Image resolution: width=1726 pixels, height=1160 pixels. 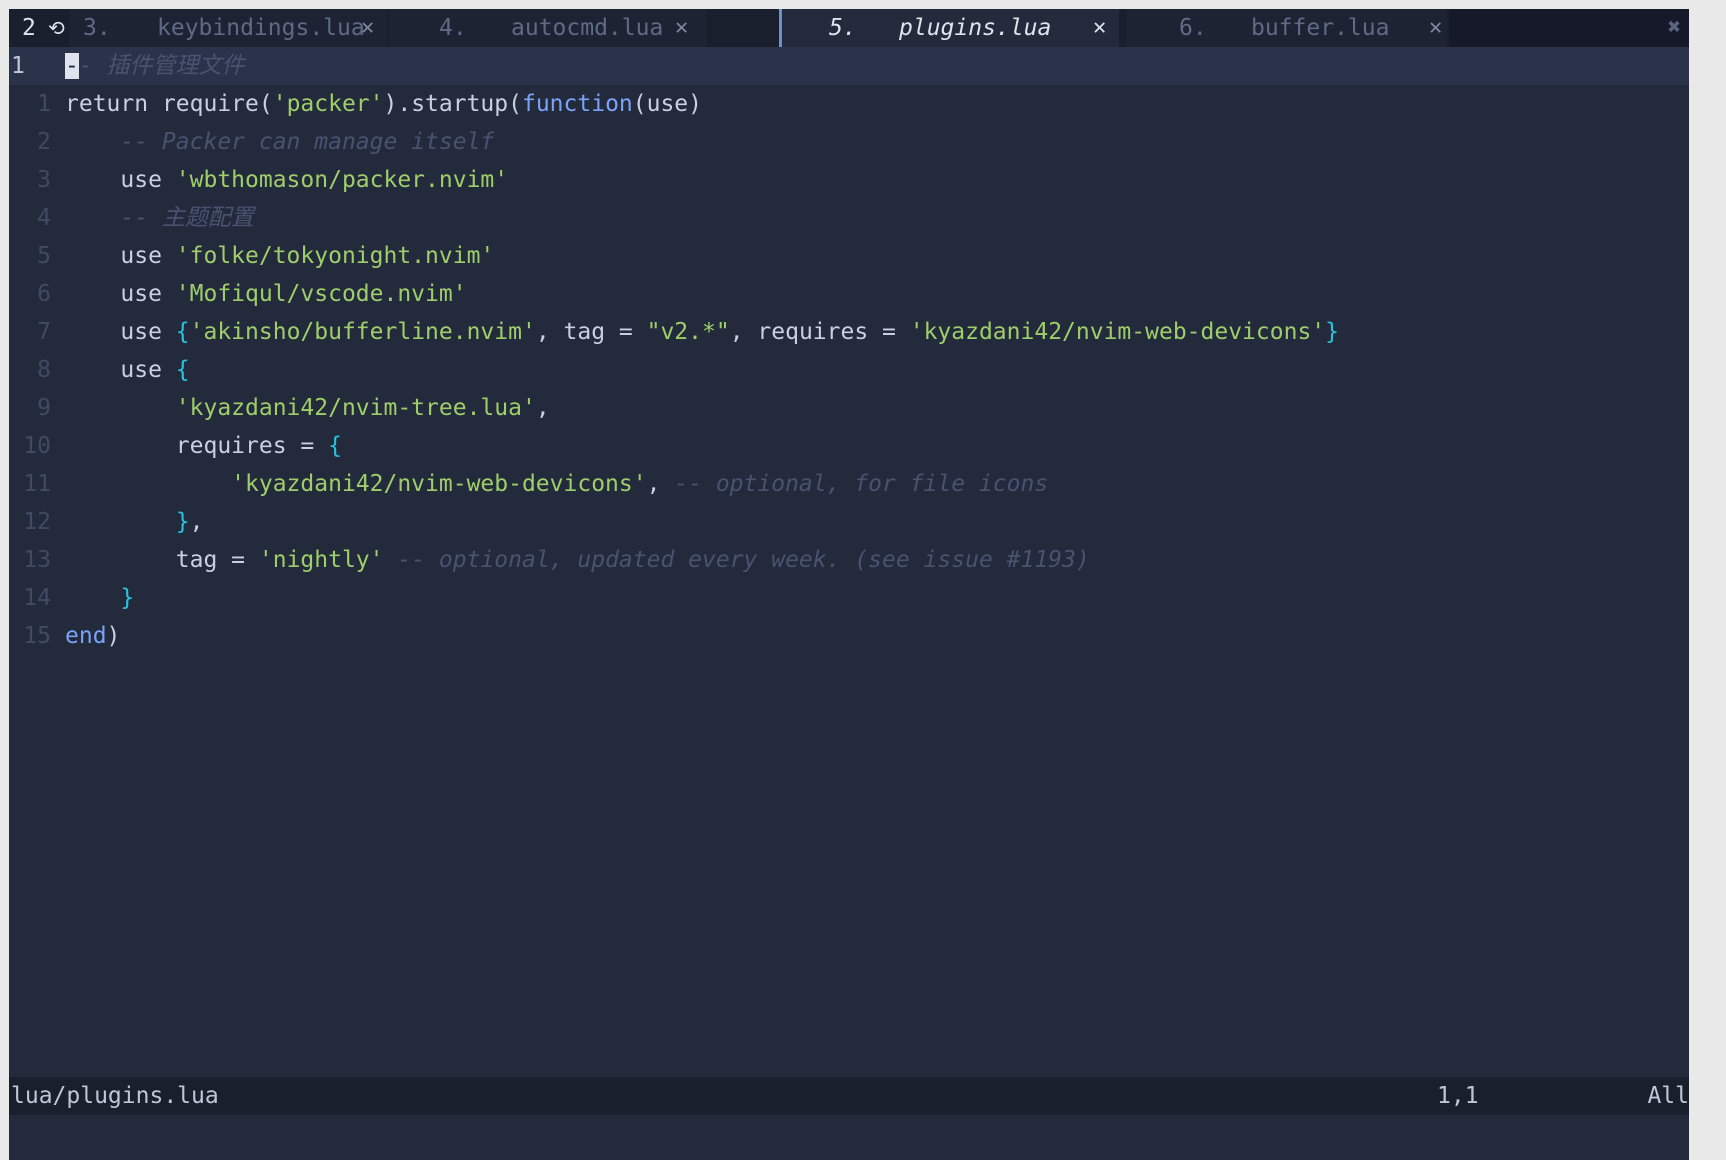 I want to click on code-token: end, so click(x=86, y=636).